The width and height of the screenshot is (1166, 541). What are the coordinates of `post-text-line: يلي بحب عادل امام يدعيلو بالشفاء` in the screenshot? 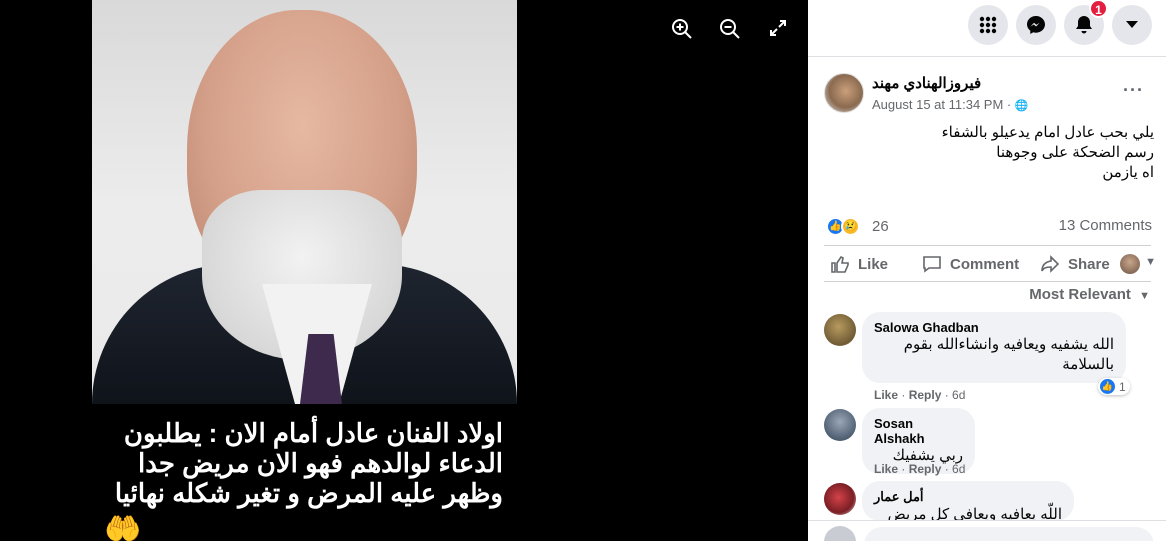 It's located at (1047, 132).